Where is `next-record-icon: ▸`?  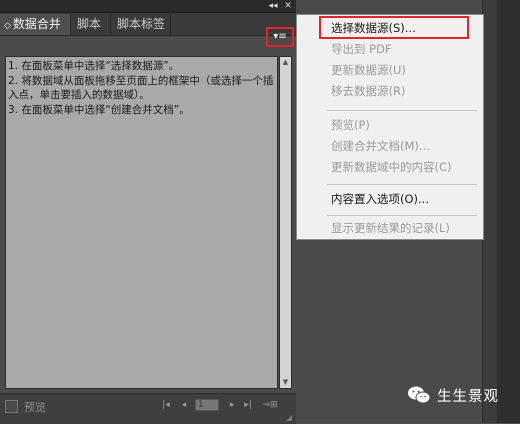
next-record-icon: ▸ is located at coordinates (232, 405).